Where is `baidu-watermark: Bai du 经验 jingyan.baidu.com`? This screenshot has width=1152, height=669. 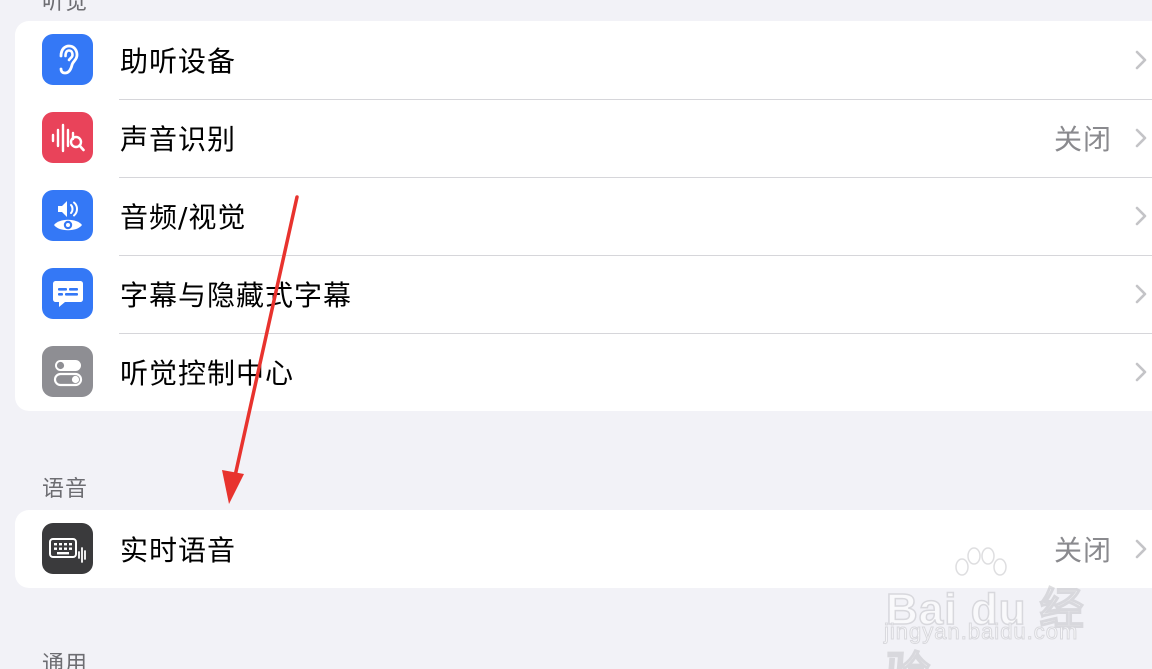
baidu-watermark: Bai du 经验 jingyan.baidu.com is located at coordinates (990, 607).